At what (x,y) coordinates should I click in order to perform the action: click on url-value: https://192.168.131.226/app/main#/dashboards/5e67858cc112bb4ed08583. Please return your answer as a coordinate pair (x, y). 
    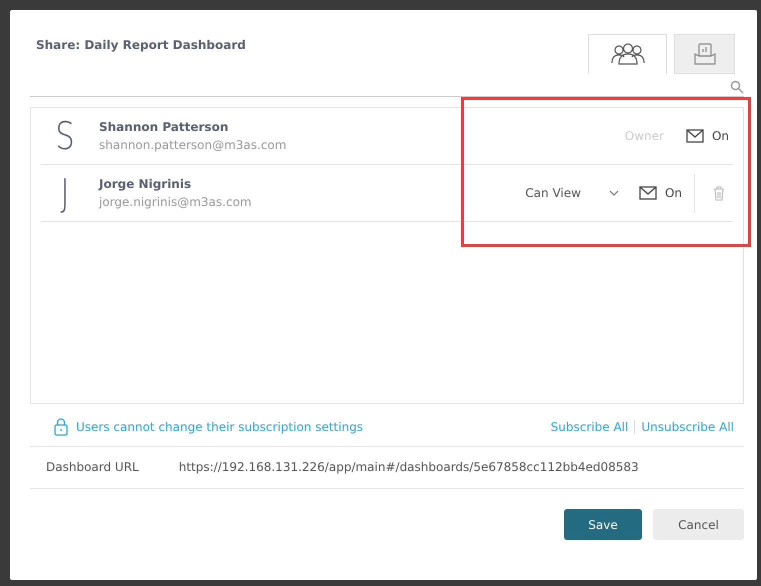
    Looking at the image, I should click on (408, 467).